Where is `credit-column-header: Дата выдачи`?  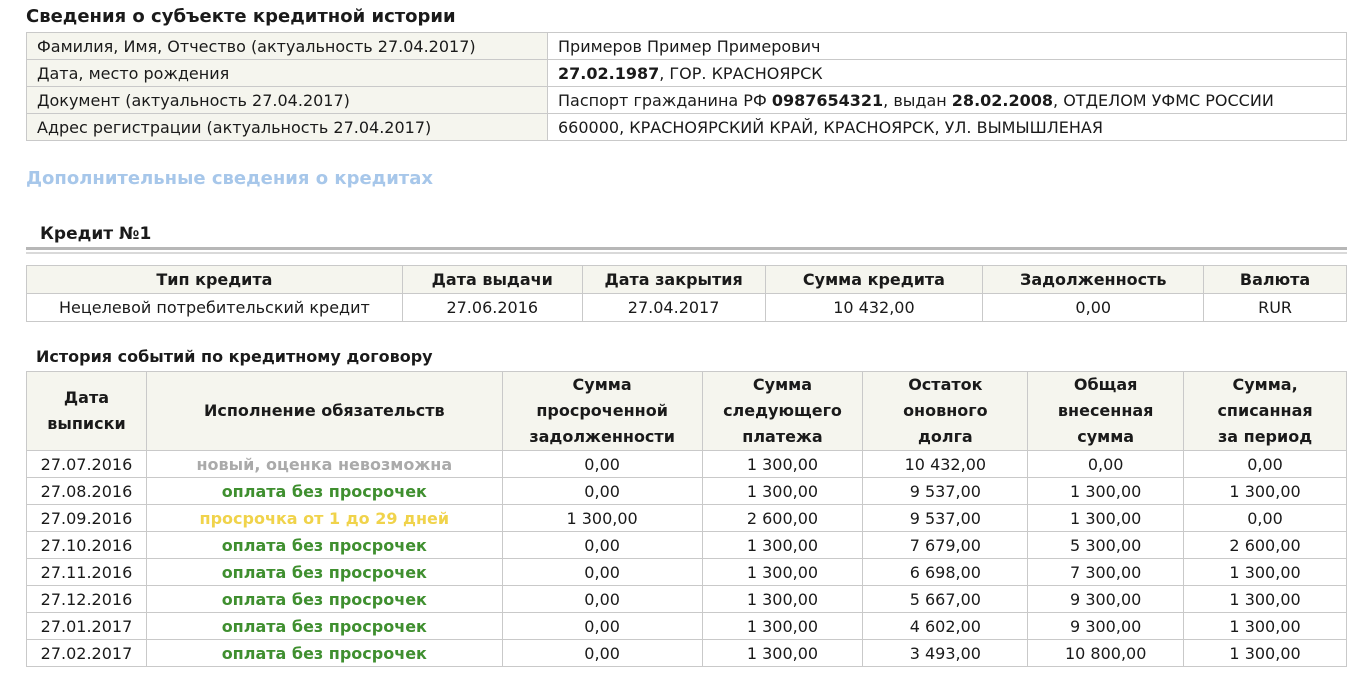
credit-column-header: Дата выдачи is located at coordinates (492, 279).